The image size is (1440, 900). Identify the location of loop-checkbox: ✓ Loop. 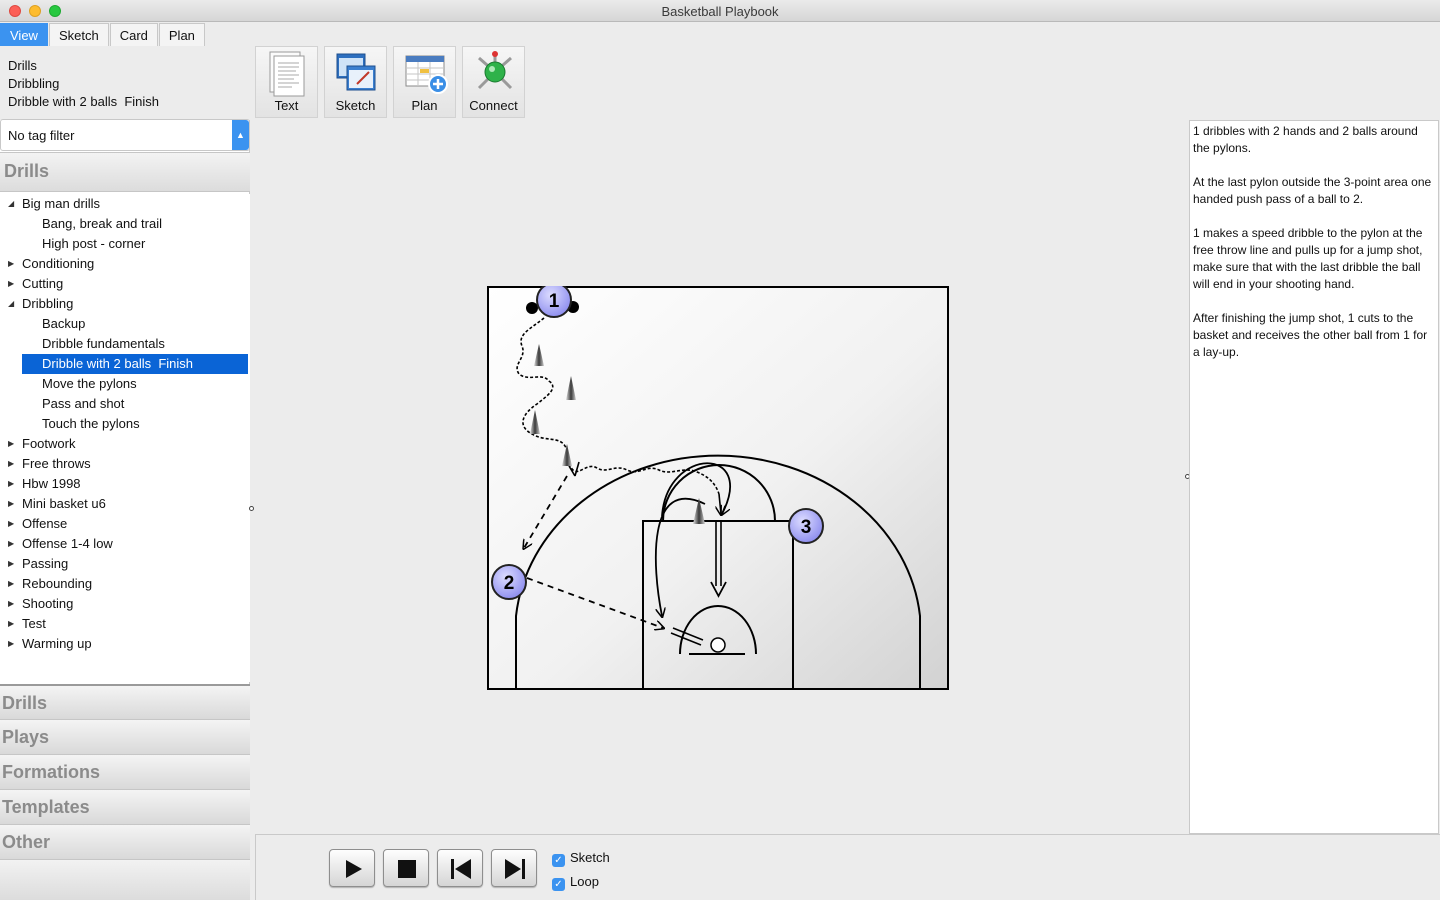
(575, 882).